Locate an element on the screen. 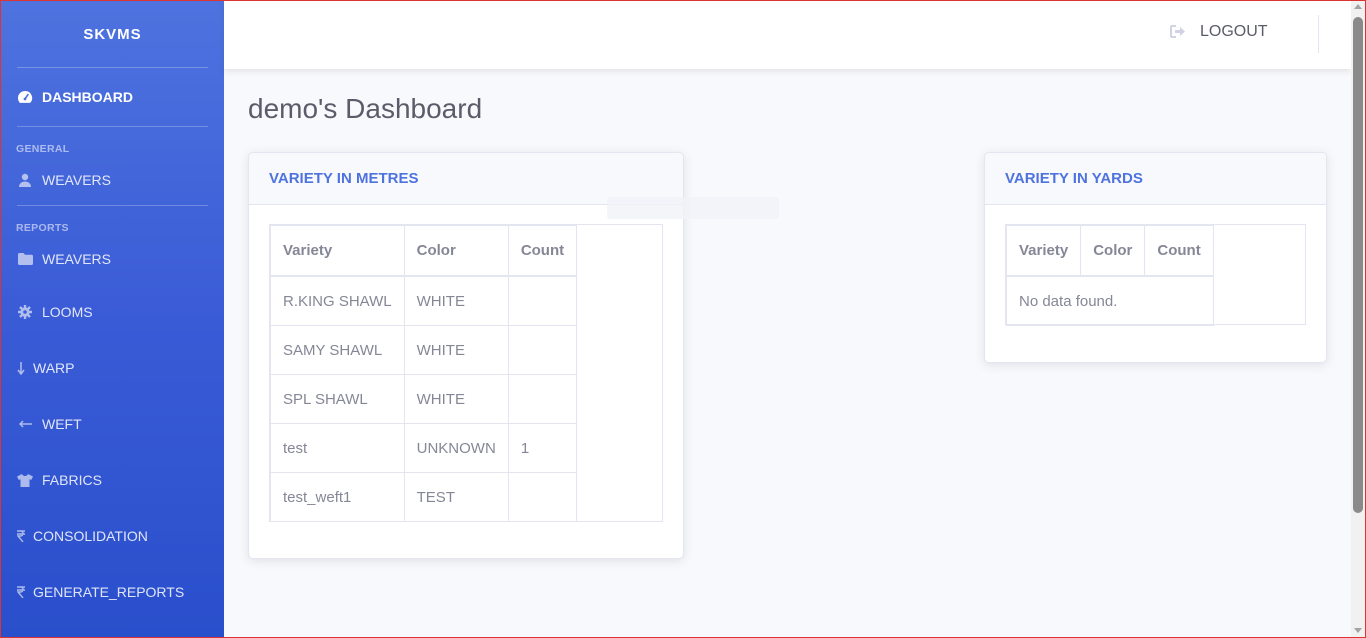 This screenshot has width=1366, height=638. sidebar-item-weft: WEFT is located at coordinates (112, 424).